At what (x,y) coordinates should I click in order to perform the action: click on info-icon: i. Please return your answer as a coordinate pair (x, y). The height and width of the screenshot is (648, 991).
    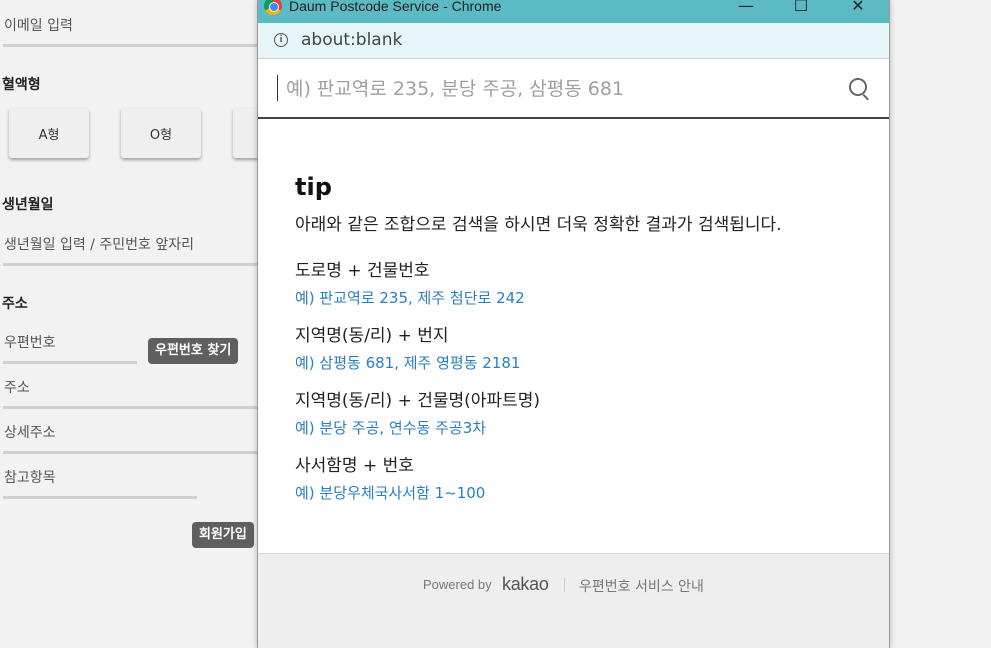
    Looking at the image, I should click on (281, 40).